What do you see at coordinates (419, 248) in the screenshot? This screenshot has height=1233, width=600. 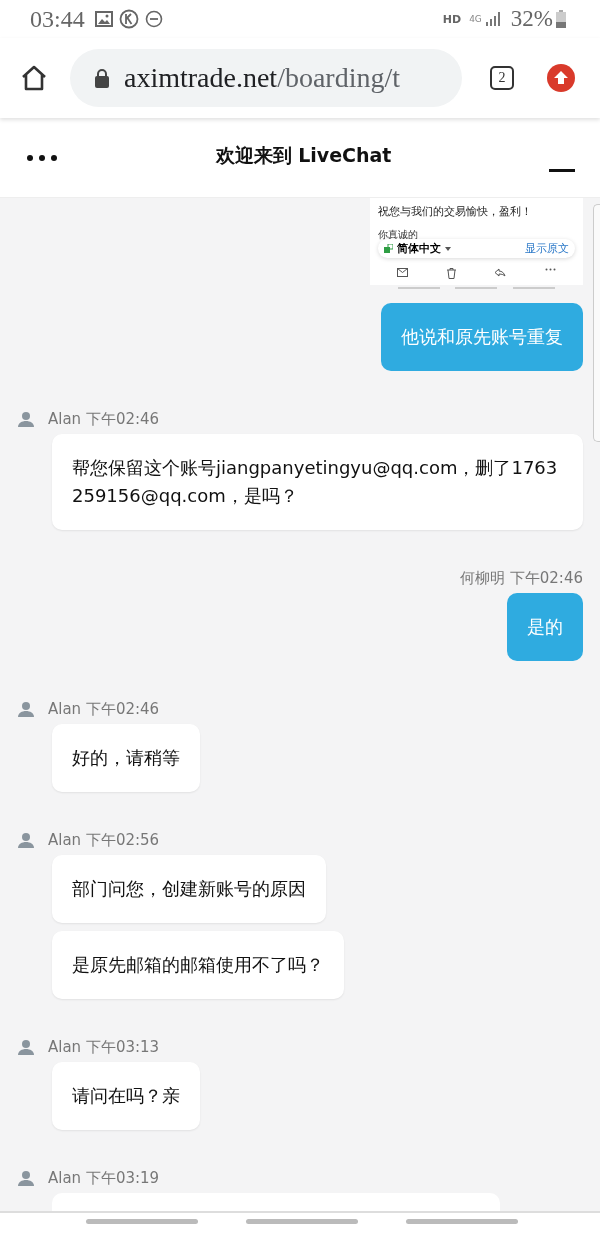 I see `language-dropdown: 简体中文` at bounding box center [419, 248].